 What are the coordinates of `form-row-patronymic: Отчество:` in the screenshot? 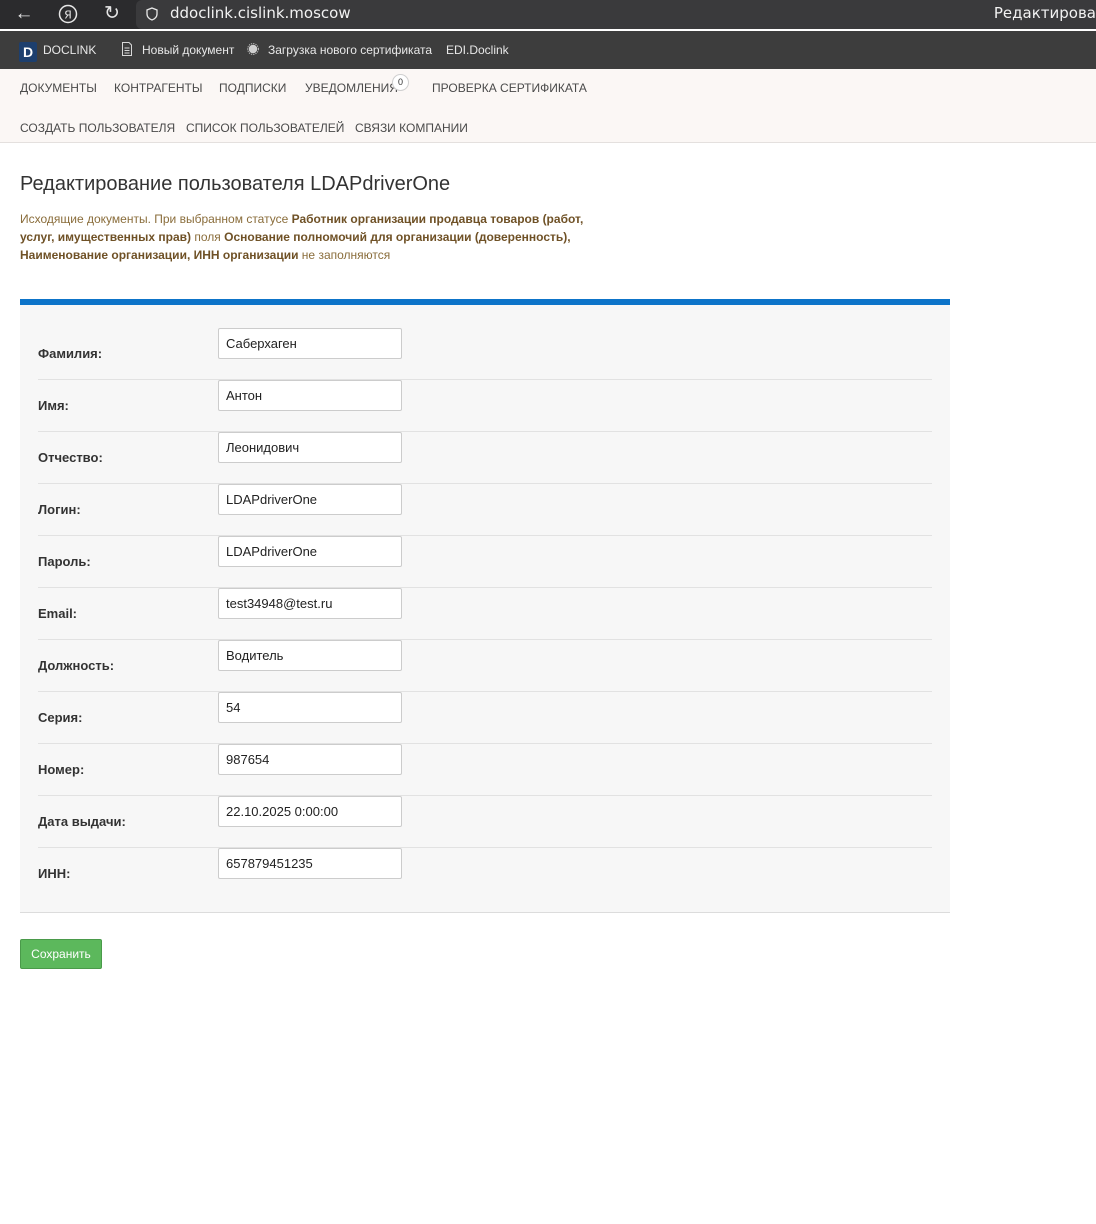 It's located at (485, 458).